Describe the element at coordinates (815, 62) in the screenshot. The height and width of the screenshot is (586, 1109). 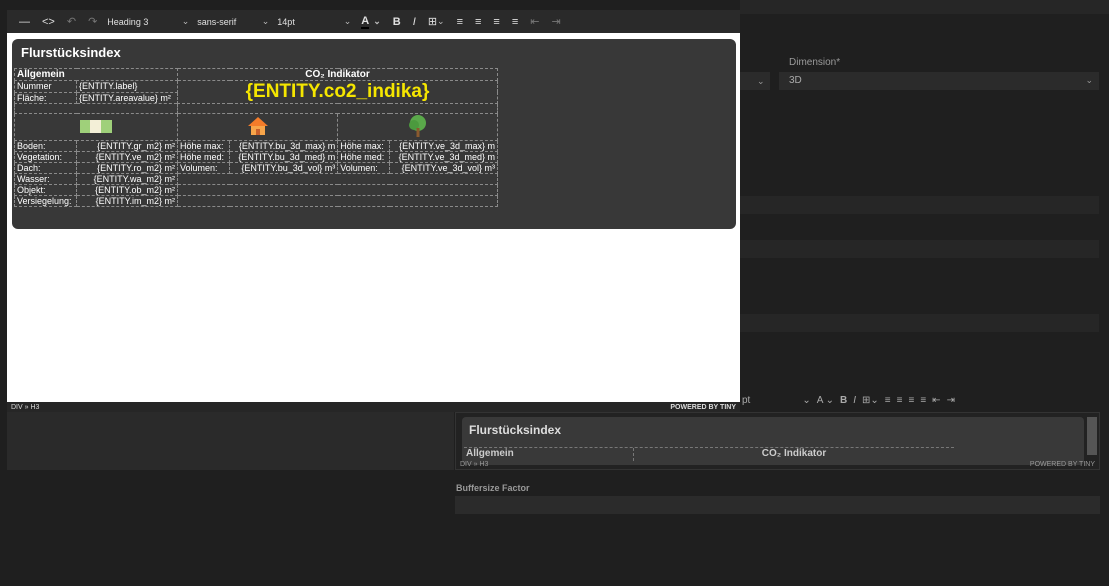
I see `dimension-label: Dimension*` at that location.